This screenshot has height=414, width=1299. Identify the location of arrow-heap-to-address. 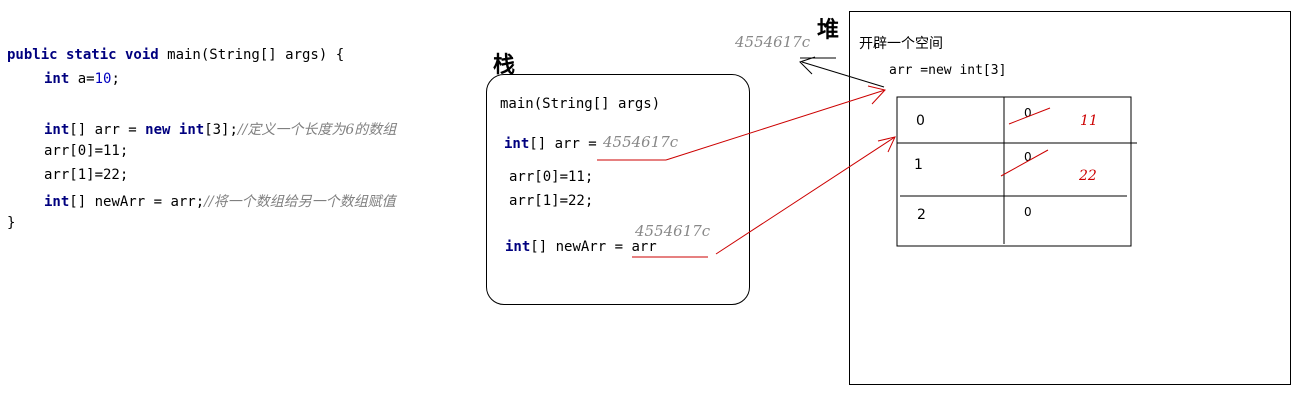
(843, 74).